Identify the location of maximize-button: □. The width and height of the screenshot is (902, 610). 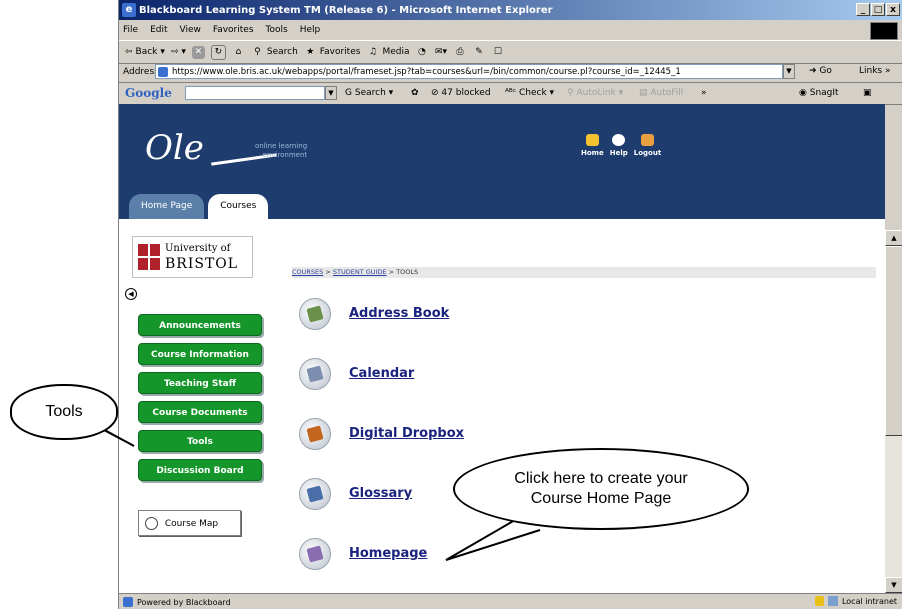
(878, 9).